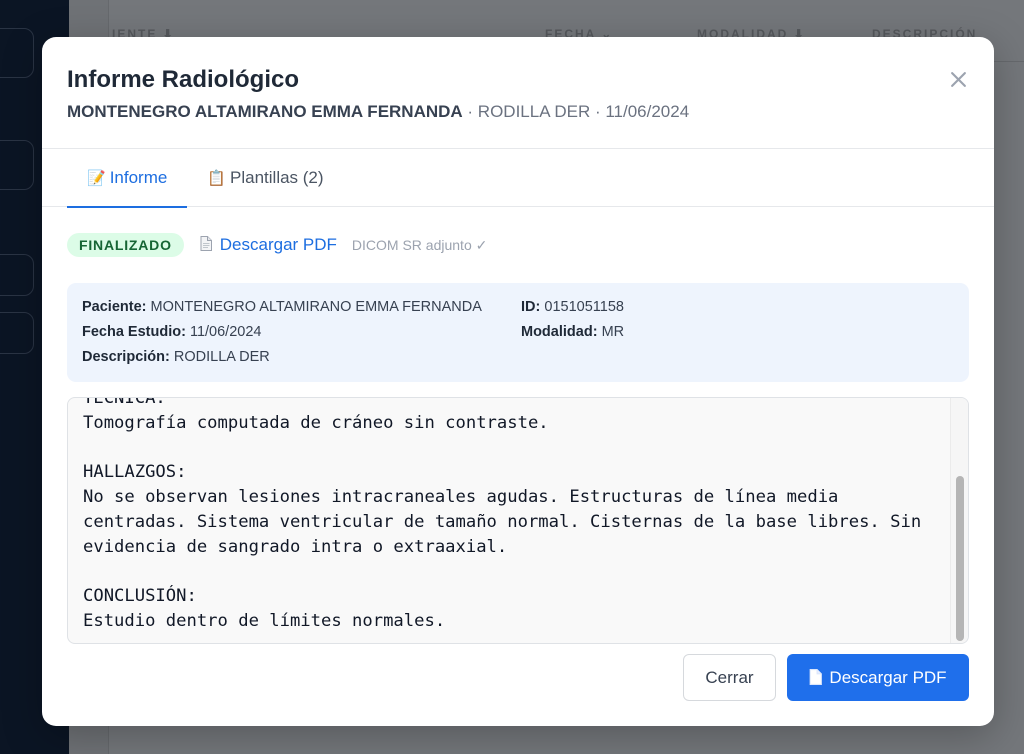 The width and height of the screenshot is (1024, 754). I want to click on download-pdf-button: Descargar PDF, so click(878, 677).